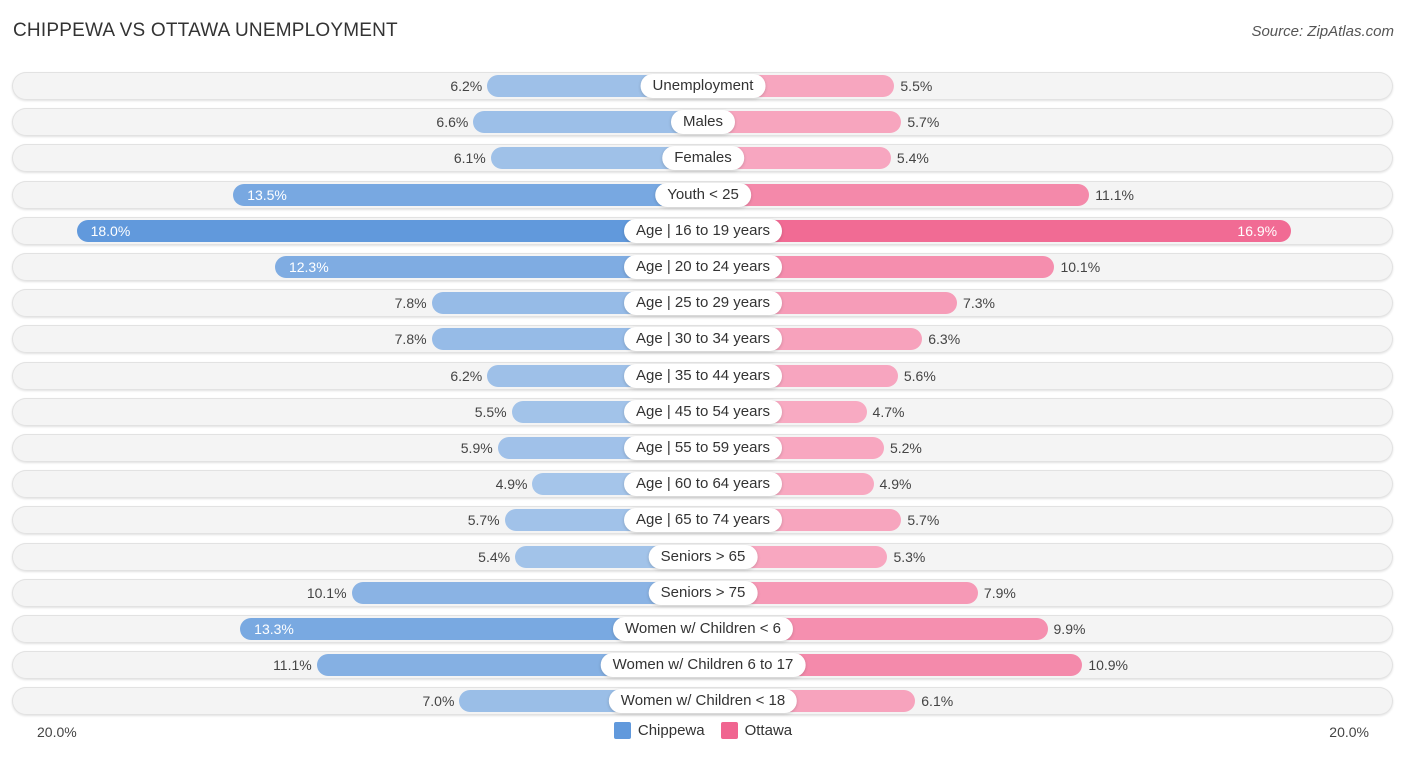  Describe the element at coordinates (703, 122) in the screenshot. I see `category-label: Males` at that location.